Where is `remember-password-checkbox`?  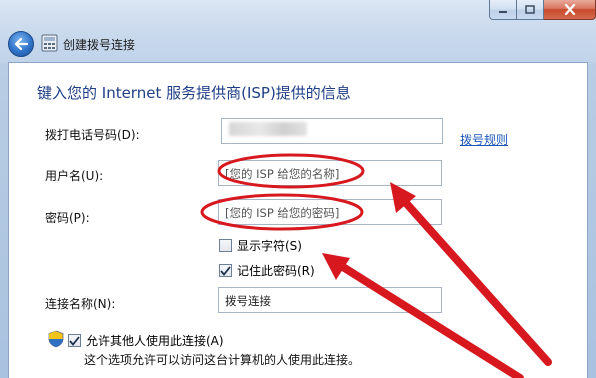 remember-password-checkbox is located at coordinates (225, 270).